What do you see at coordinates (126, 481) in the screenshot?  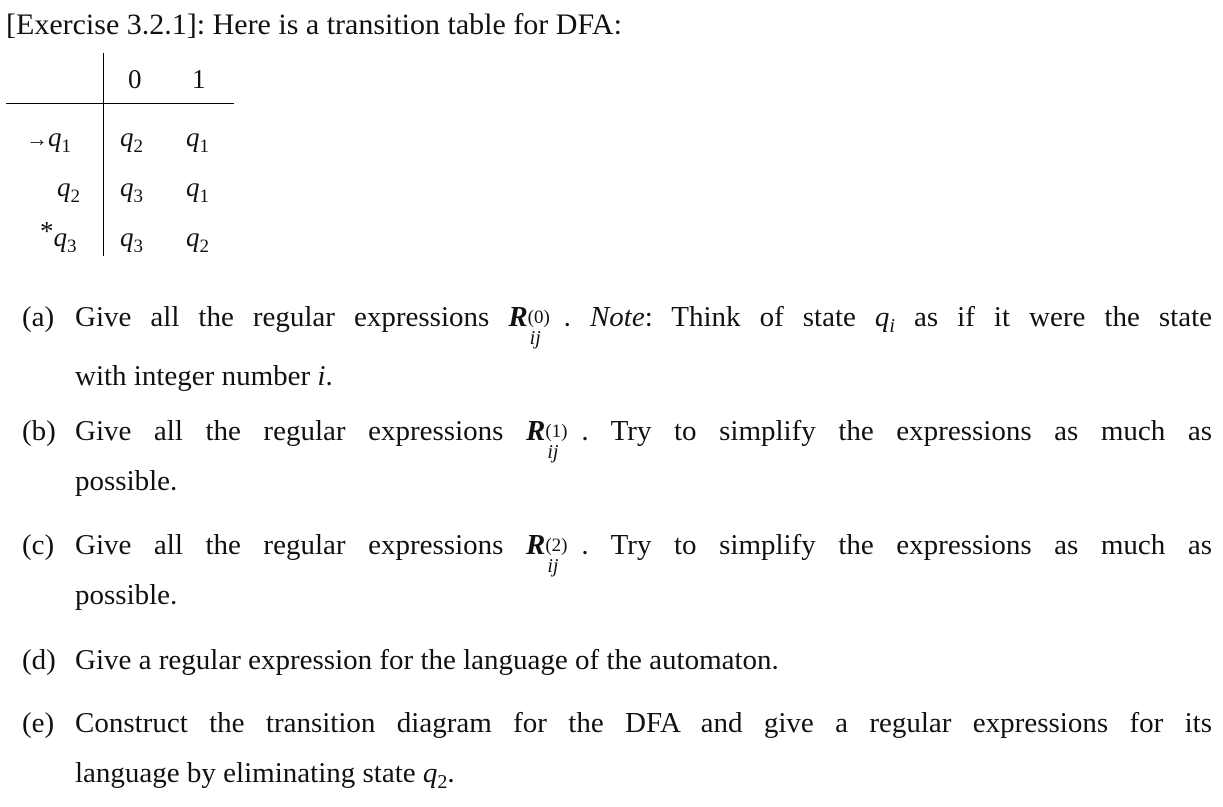 I see `item-b-line-2: possible.` at bounding box center [126, 481].